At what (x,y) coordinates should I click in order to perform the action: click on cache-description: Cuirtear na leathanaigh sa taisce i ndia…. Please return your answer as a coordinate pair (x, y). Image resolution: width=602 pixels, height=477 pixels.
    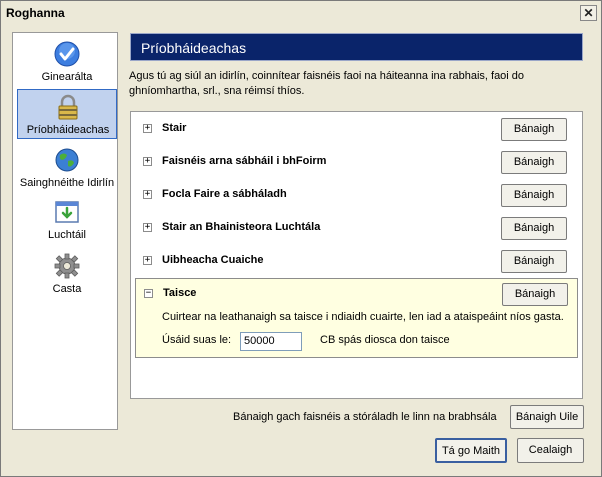
    Looking at the image, I should click on (363, 317).